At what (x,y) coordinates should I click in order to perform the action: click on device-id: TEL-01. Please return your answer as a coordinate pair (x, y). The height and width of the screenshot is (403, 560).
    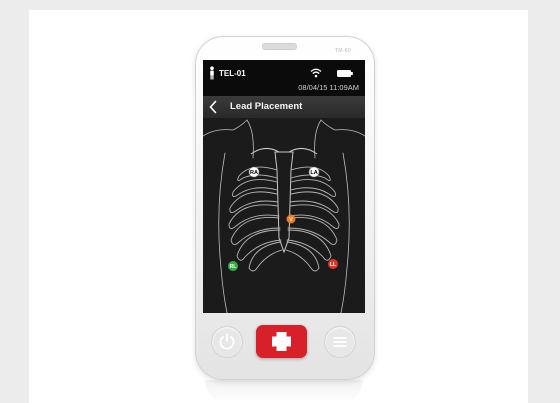
    Looking at the image, I should click on (232, 73).